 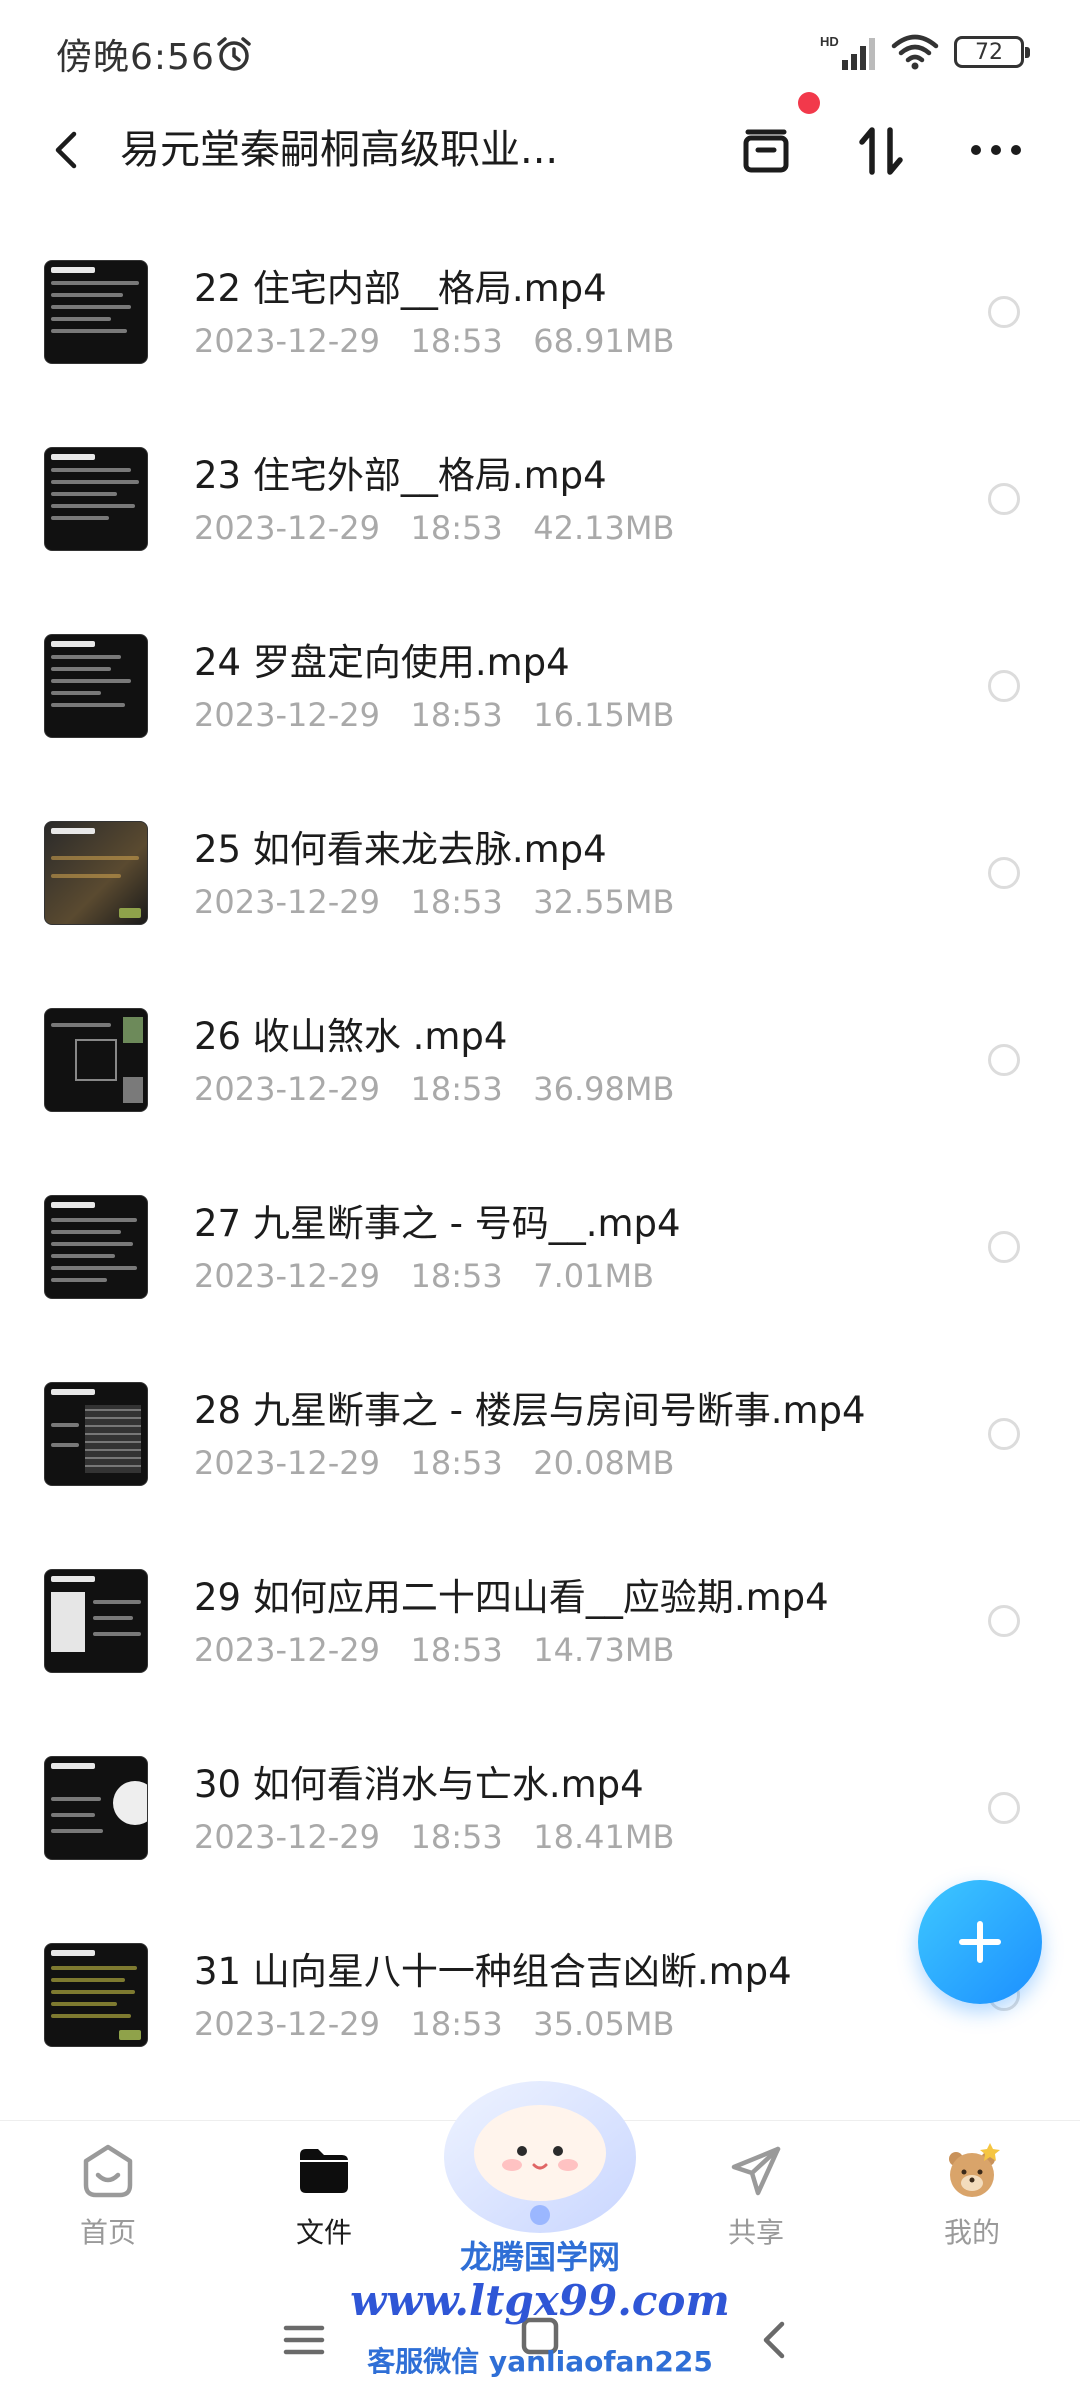 I want to click on file-name: 23 住宅外部__格局.mp4, so click(x=400, y=475).